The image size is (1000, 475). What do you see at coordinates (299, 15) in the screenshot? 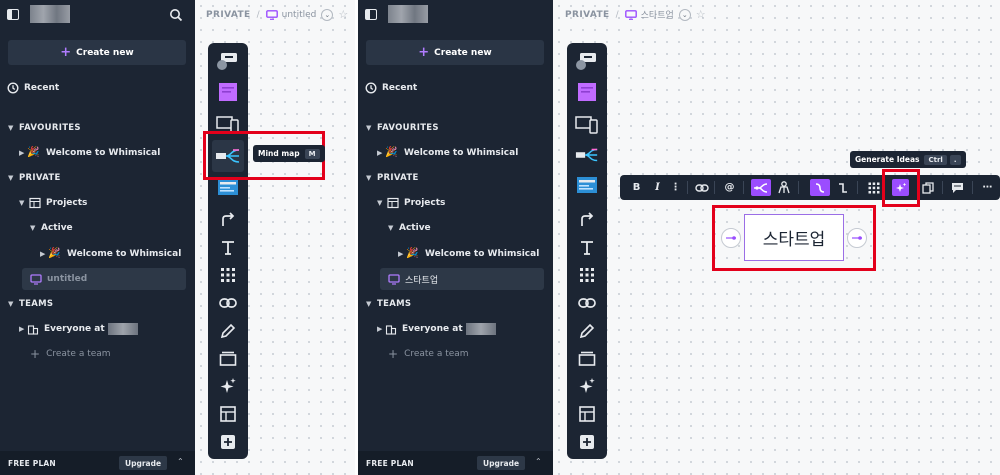
I see `breadcrumb-file: untitled` at bounding box center [299, 15].